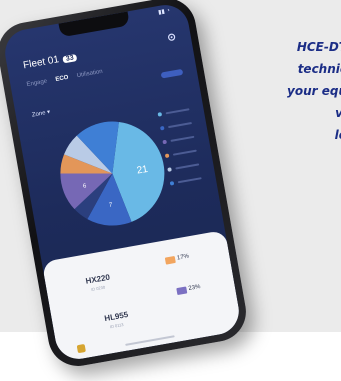 This screenshot has width=341, height=381. I want to click on zone-label: Zone, so click(39, 114).